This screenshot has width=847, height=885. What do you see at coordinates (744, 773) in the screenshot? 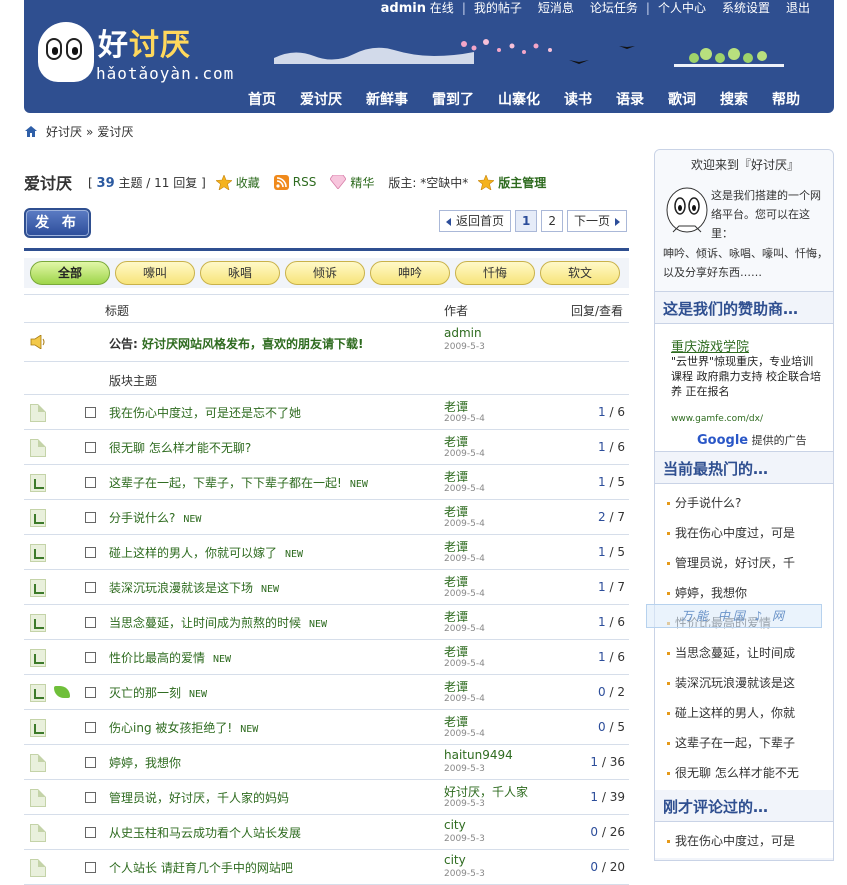
I see `hot-list-item: 很无聊 怎么样才能不无` at bounding box center [744, 773].